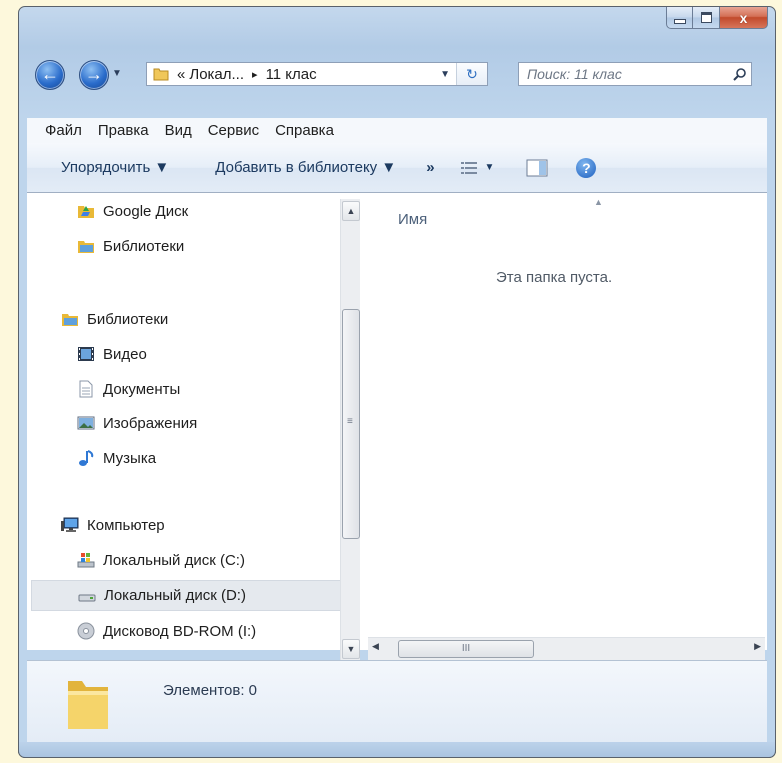 This screenshot has width=782, height=763. What do you see at coordinates (233, 130) in the screenshot?
I see `menu-tools: Сервис` at bounding box center [233, 130].